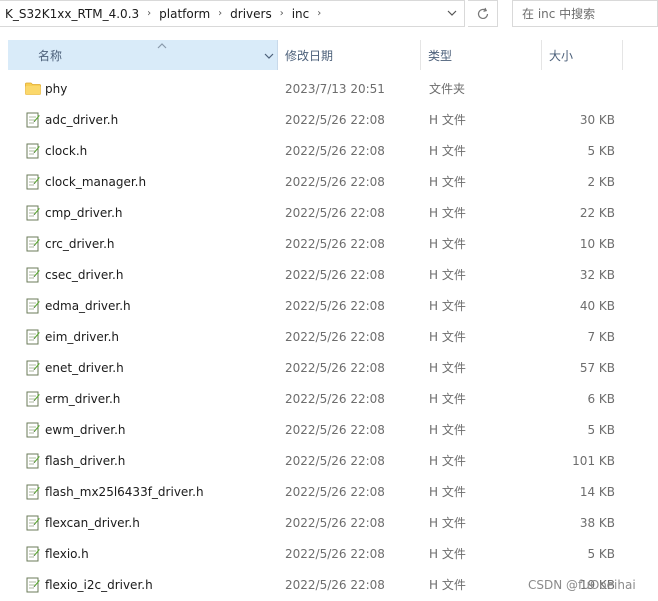 This screenshot has height=601, width=658. I want to click on sort-ascending-icon, so click(162, 45).